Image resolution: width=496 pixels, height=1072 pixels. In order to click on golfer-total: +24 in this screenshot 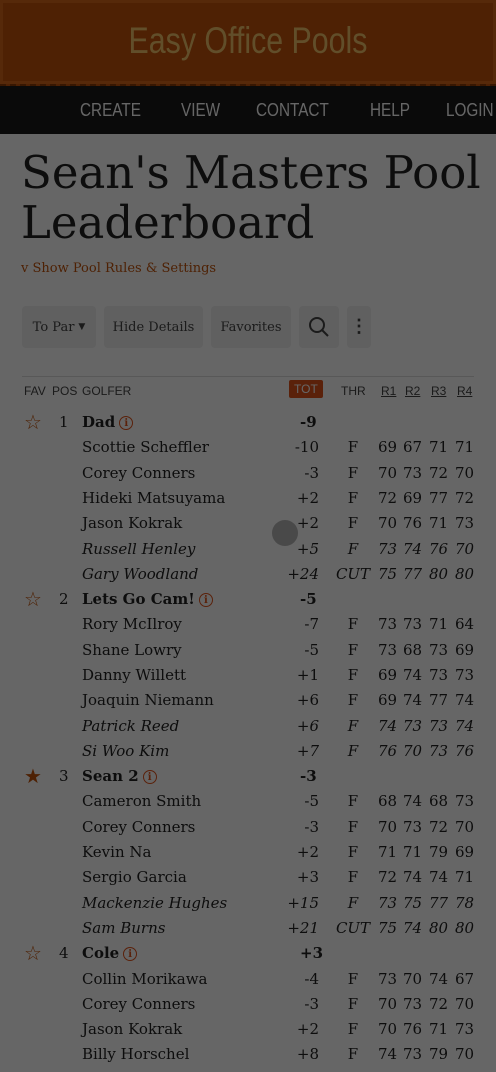, I will do `click(303, 574)`.